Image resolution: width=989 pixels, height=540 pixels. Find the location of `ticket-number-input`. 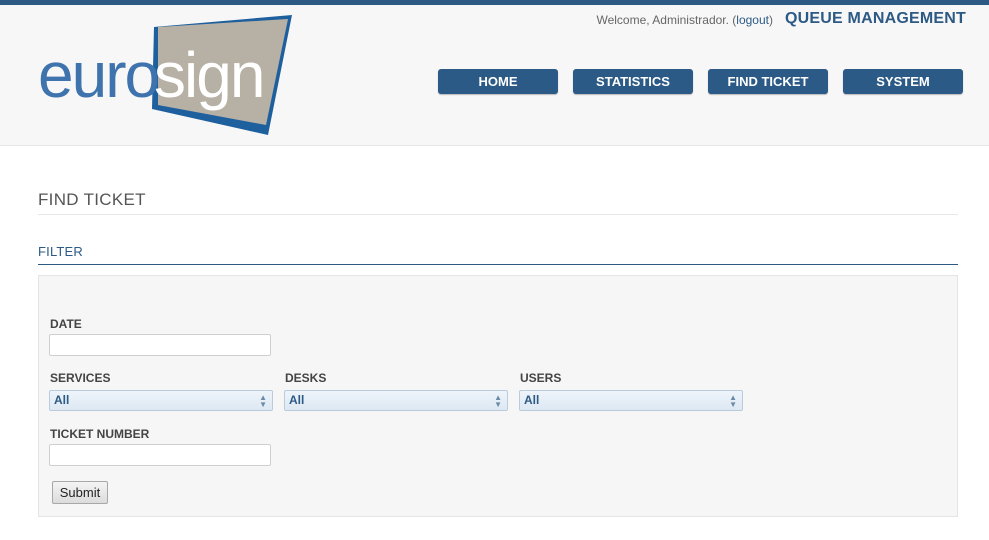

ticket-number-input is located at coordinates (160, 455).